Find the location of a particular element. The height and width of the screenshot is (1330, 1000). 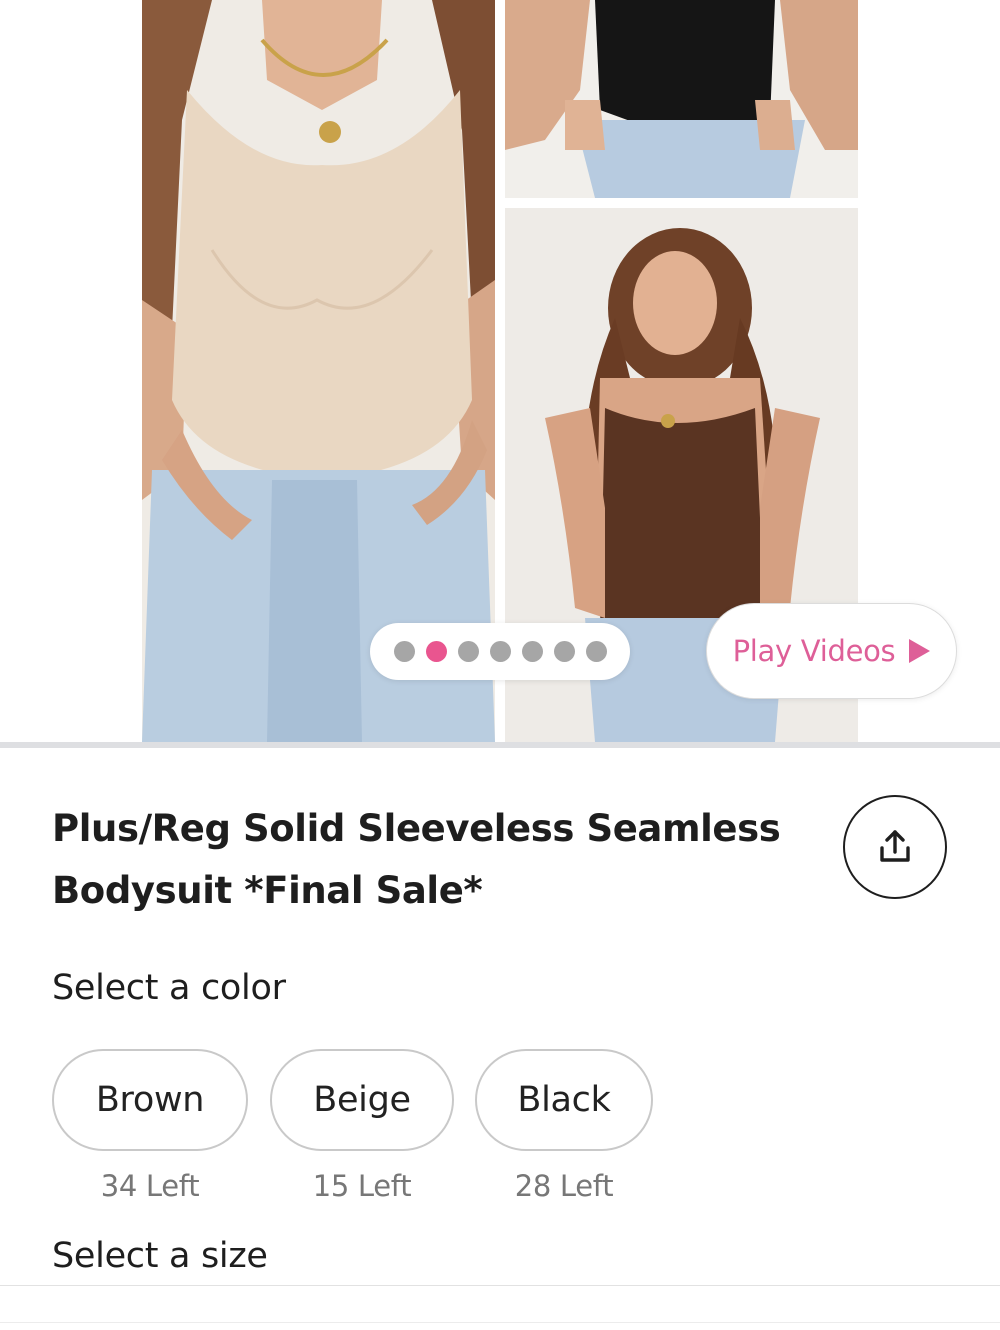

stock-count-brown: 34 Left is located at coordinates (150, 1186).